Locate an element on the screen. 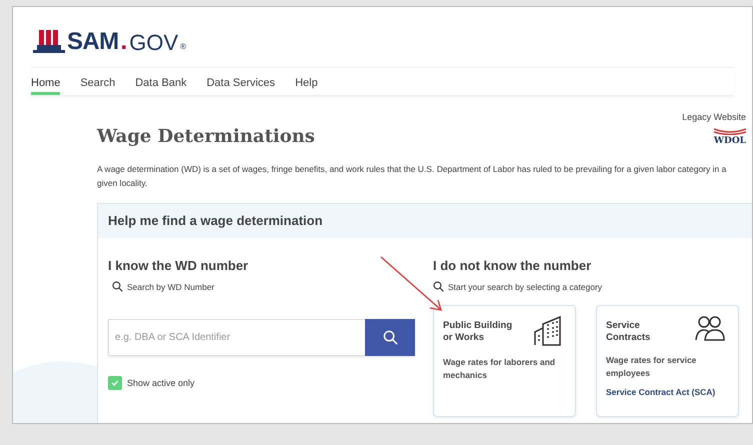 Image resolution: width=753 pixels, height=445 pixels. check-icon is located at coordinates (115, 383).